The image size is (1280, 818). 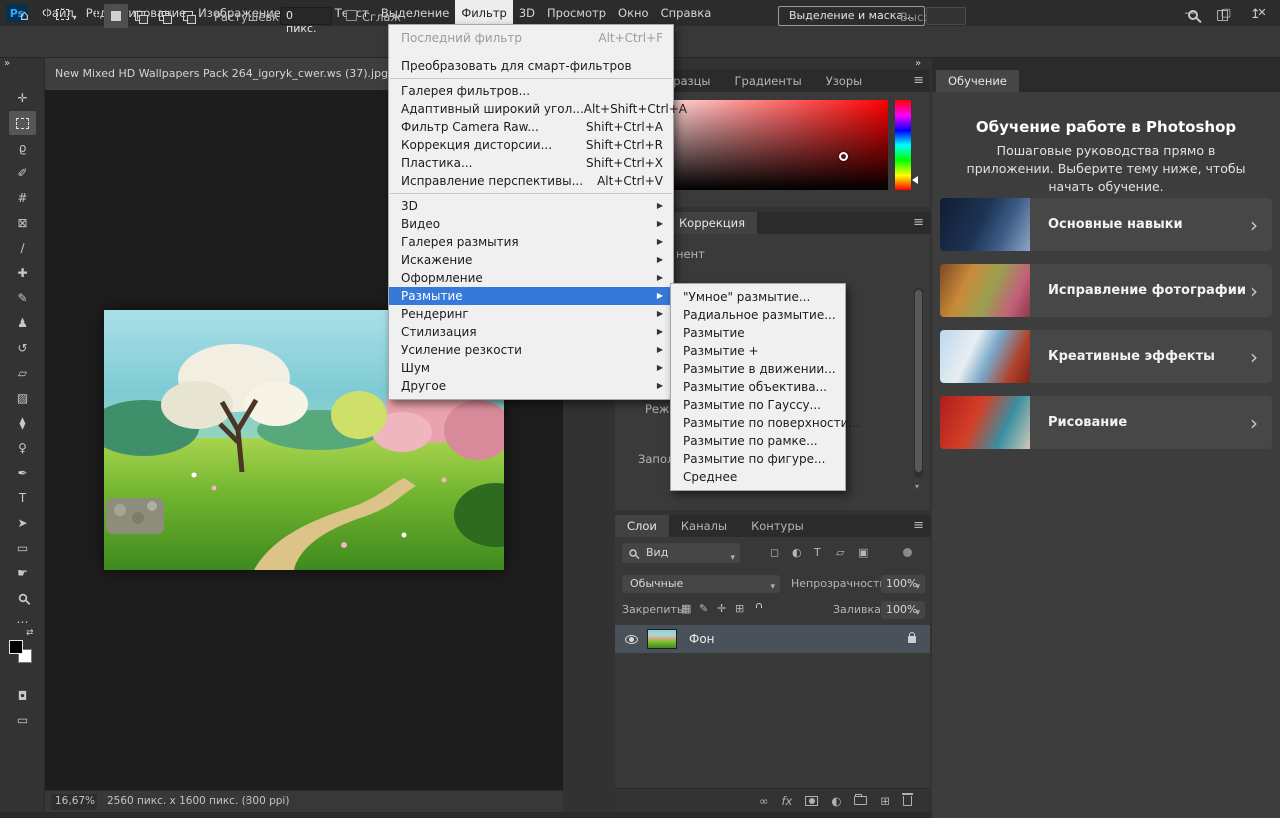 I want to click on filter-toggle, so click(x=907, y=552).